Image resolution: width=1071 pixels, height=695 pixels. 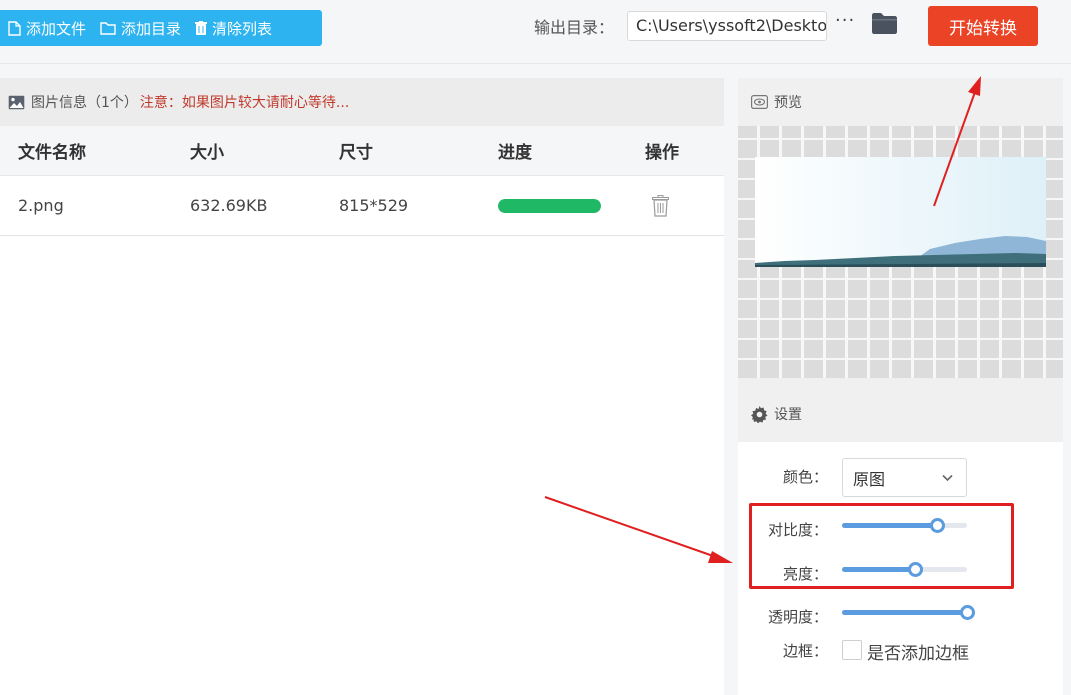 I want to click on clear-list-button: 清除列表, so click(x=232, y=28).